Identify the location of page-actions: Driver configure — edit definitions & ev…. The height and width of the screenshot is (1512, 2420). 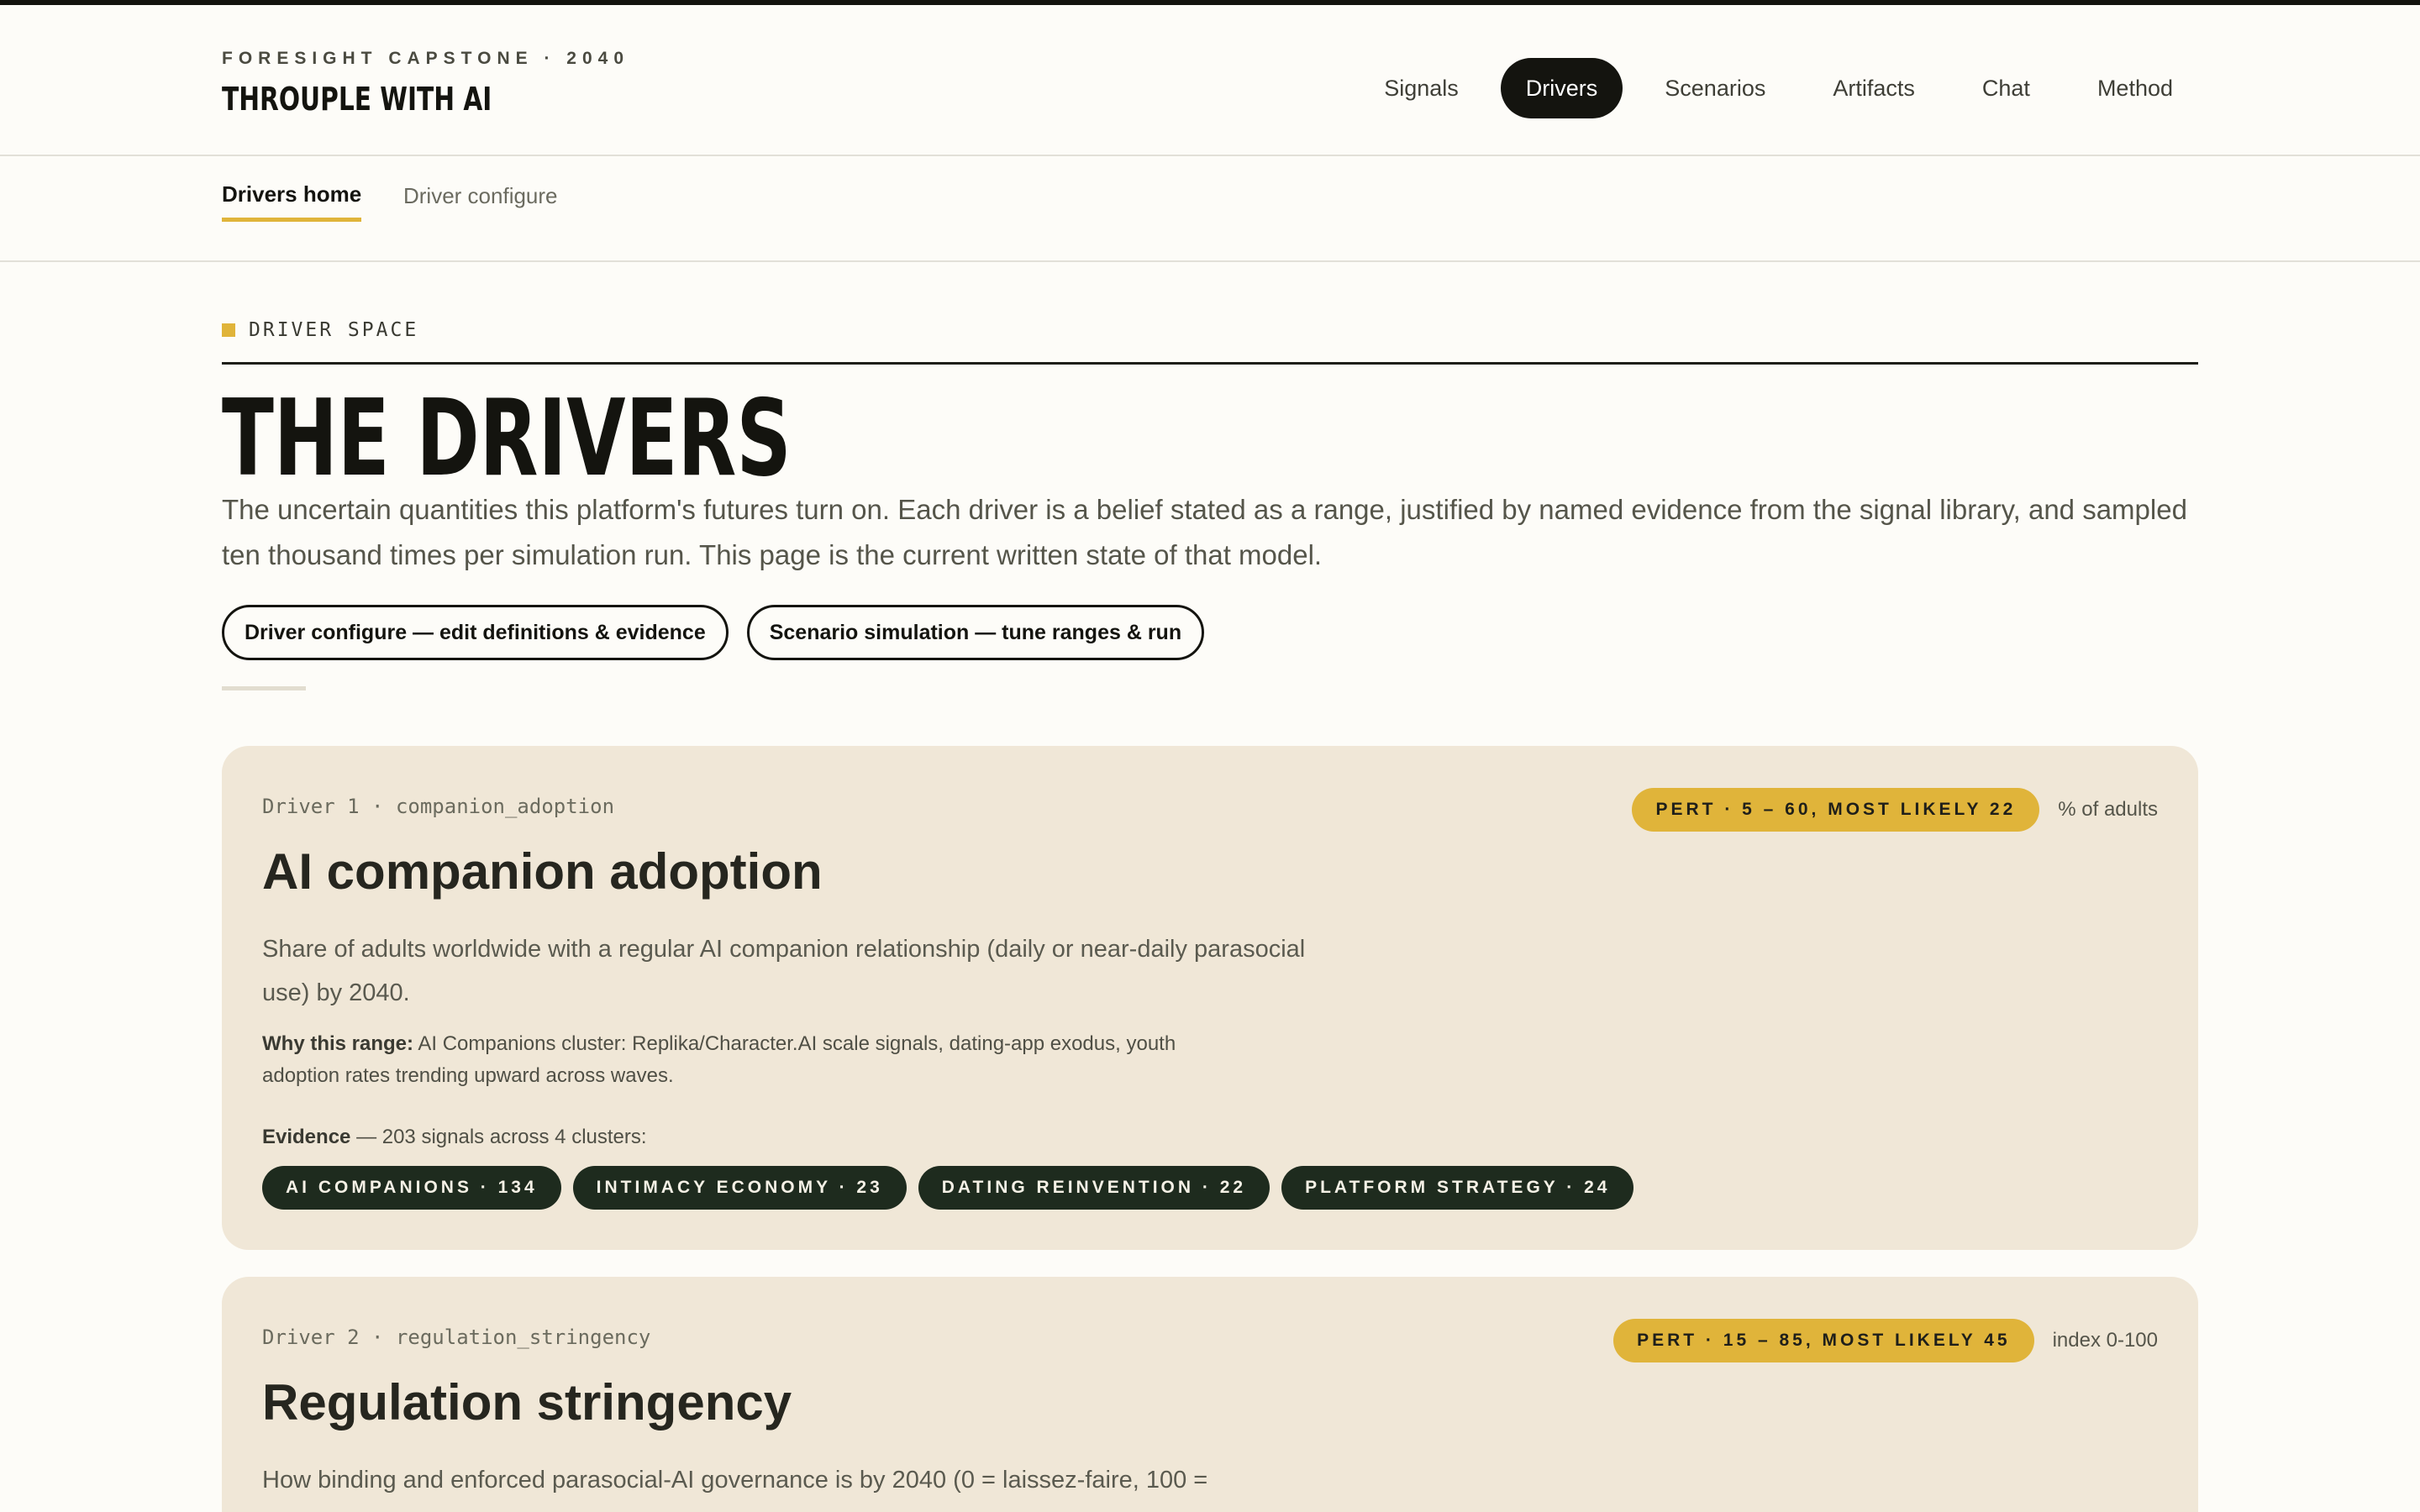
(713, 632).